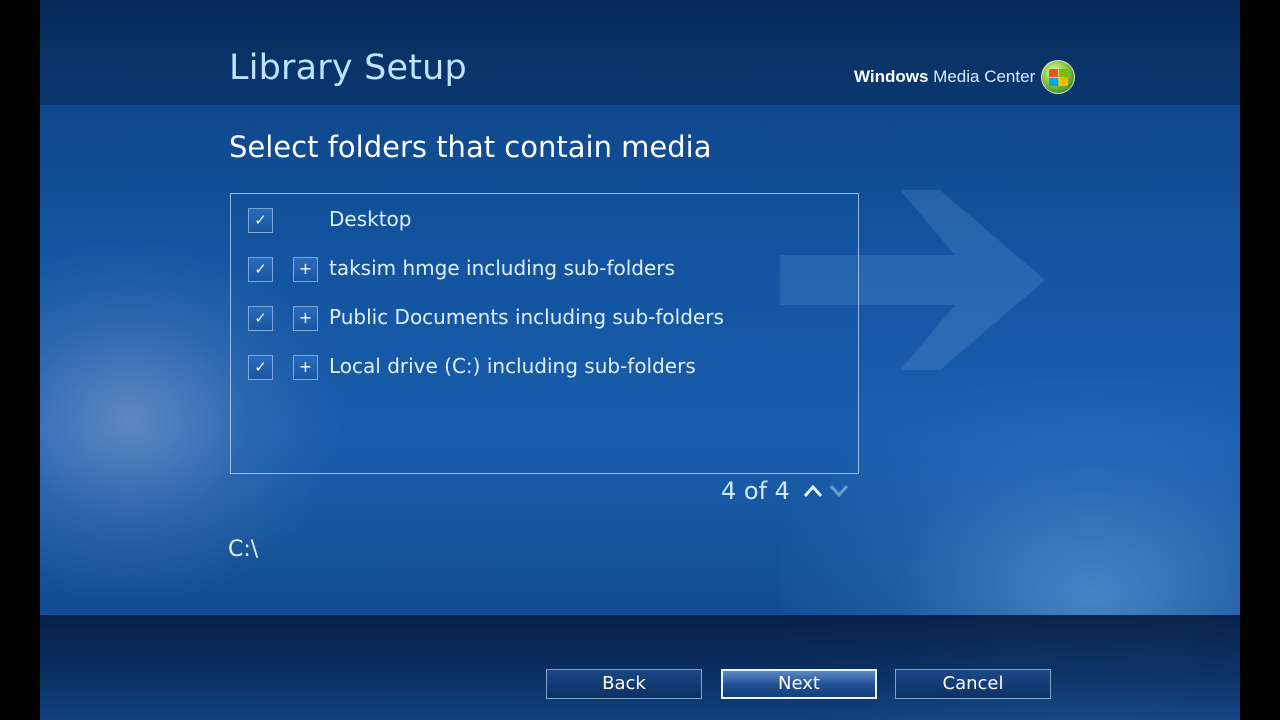 The width and height of the screenshot is (1280, 720). What do you see at coordinates (982, 76) in the screenshot?
I see `brand-text-rest: Media Center` at bounding box center [982, 76].